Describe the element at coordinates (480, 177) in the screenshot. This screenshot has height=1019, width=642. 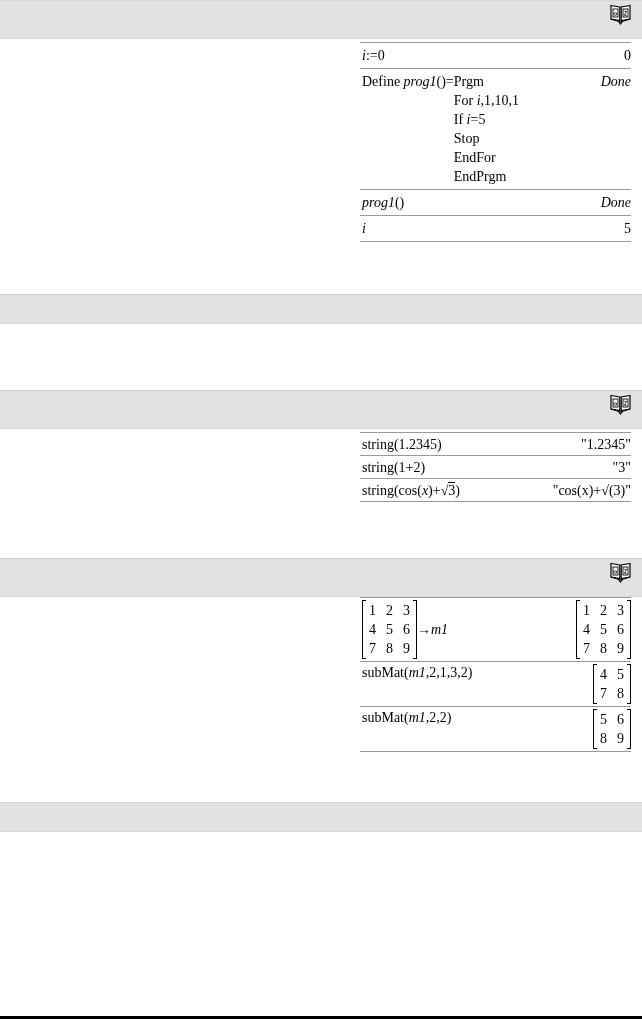
I see `program-line: EndPrgm` at that location.